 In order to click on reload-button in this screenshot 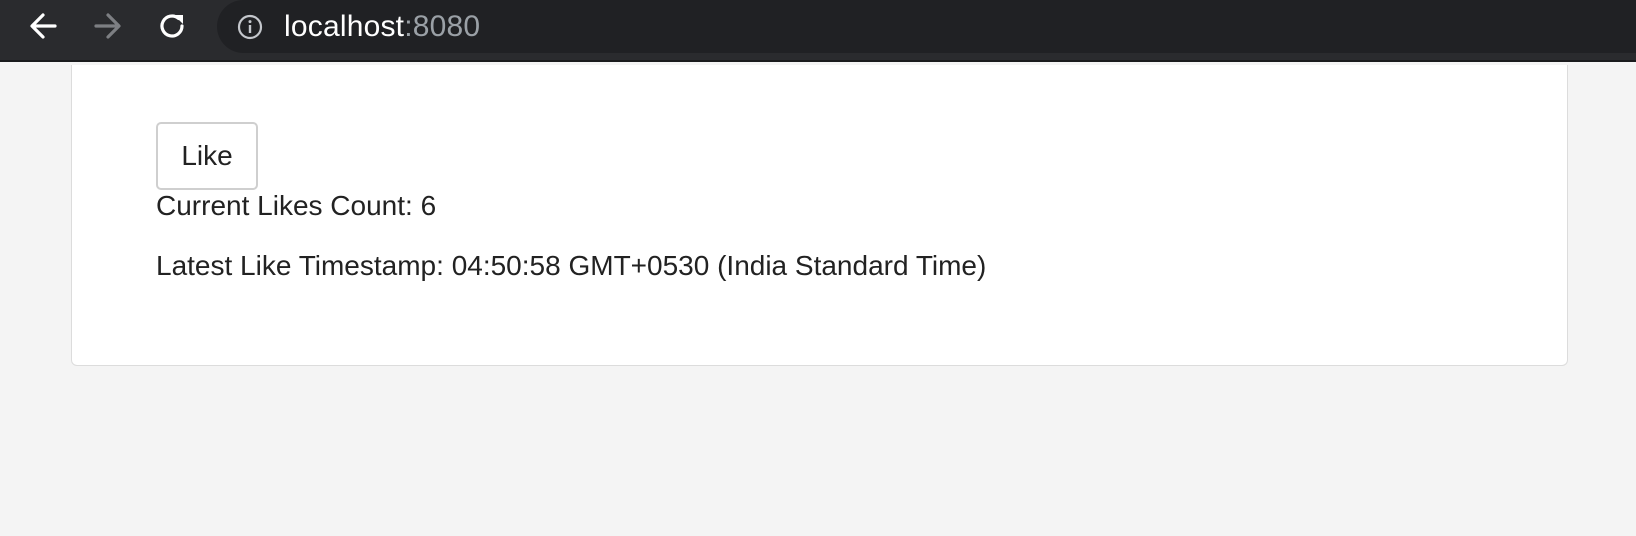, I will do `click(172, 26)`.